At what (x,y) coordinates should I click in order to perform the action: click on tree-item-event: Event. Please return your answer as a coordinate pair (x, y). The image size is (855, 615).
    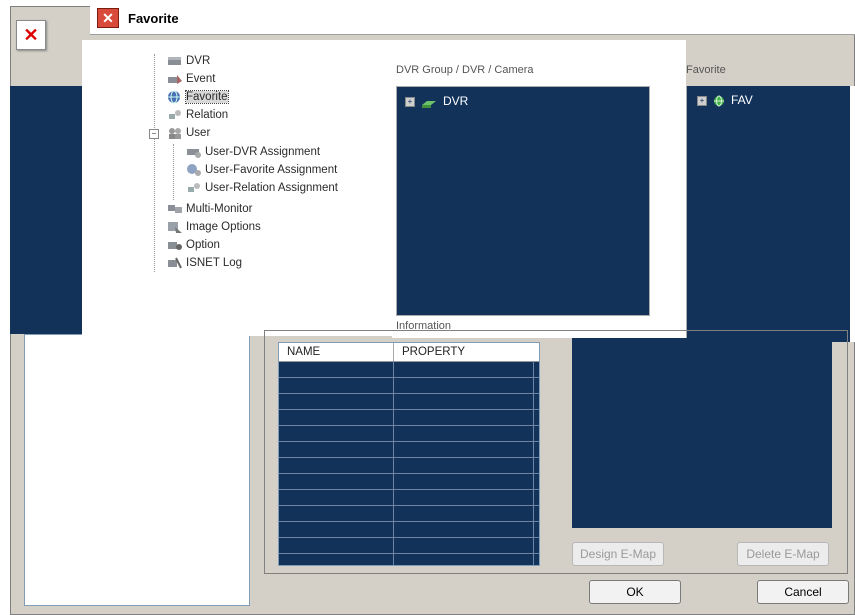
    Looking at the image, I should click on (191, 79).